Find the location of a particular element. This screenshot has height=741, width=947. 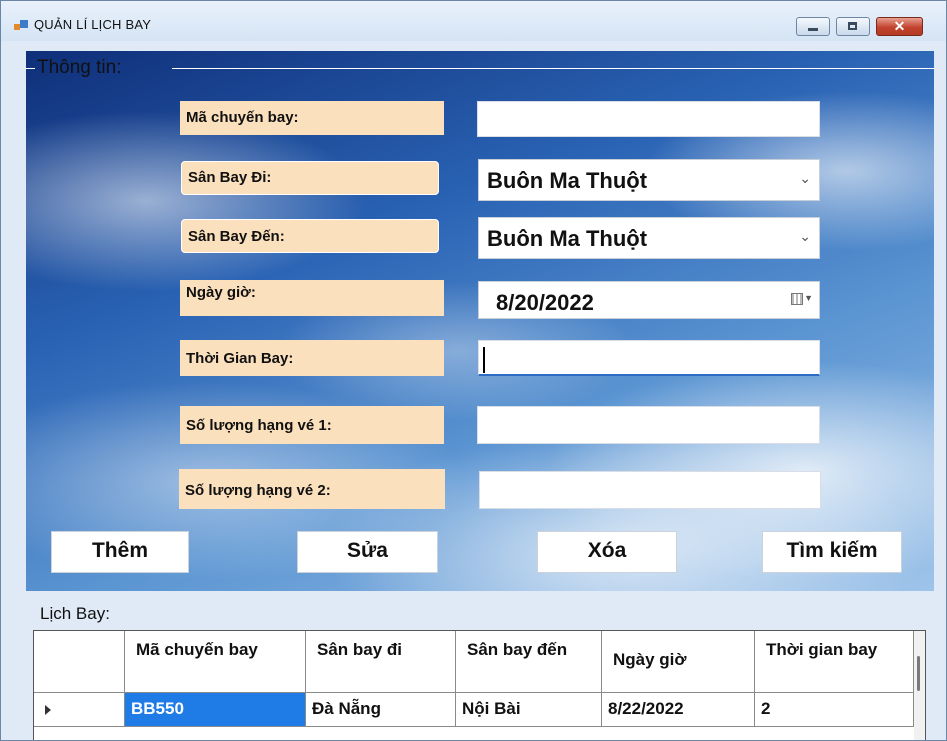

minimize-button is located at coordinates (813, 26).